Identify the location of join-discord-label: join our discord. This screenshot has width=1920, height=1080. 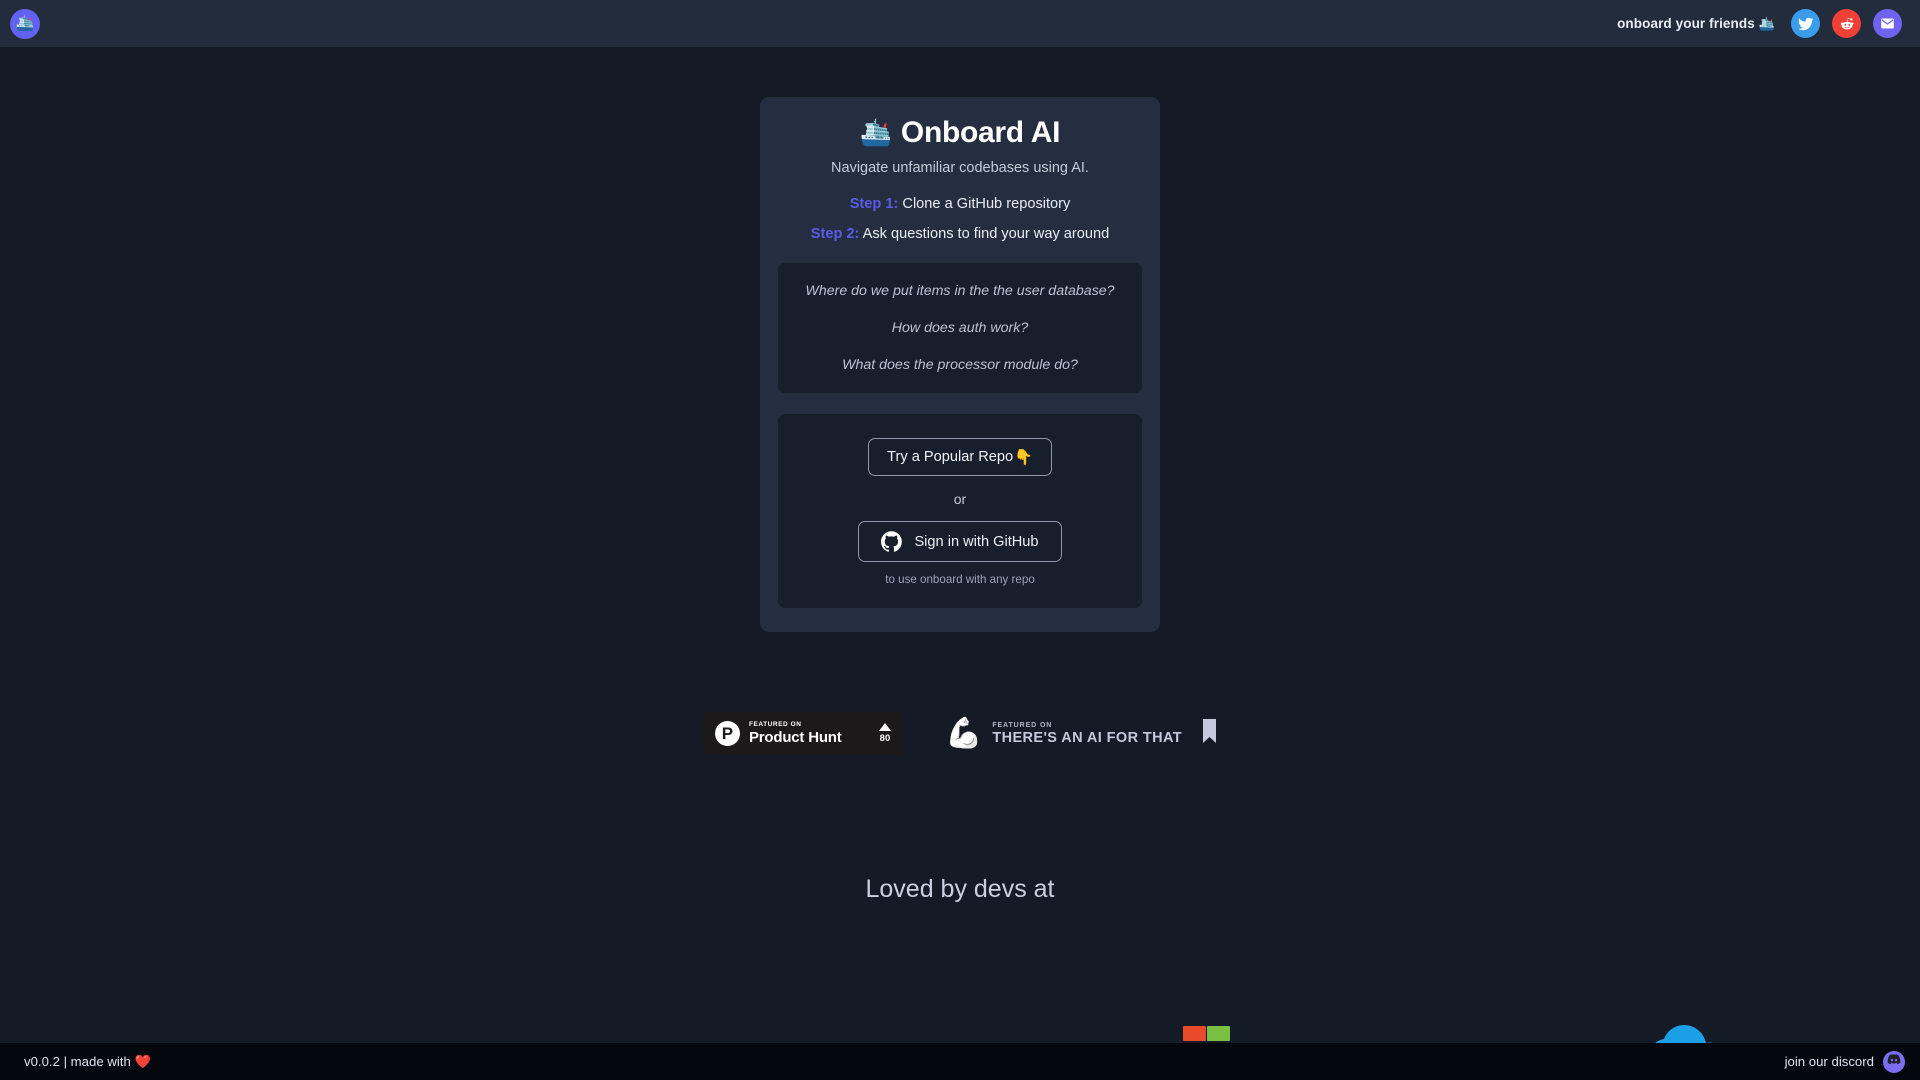
(1829, 1061).